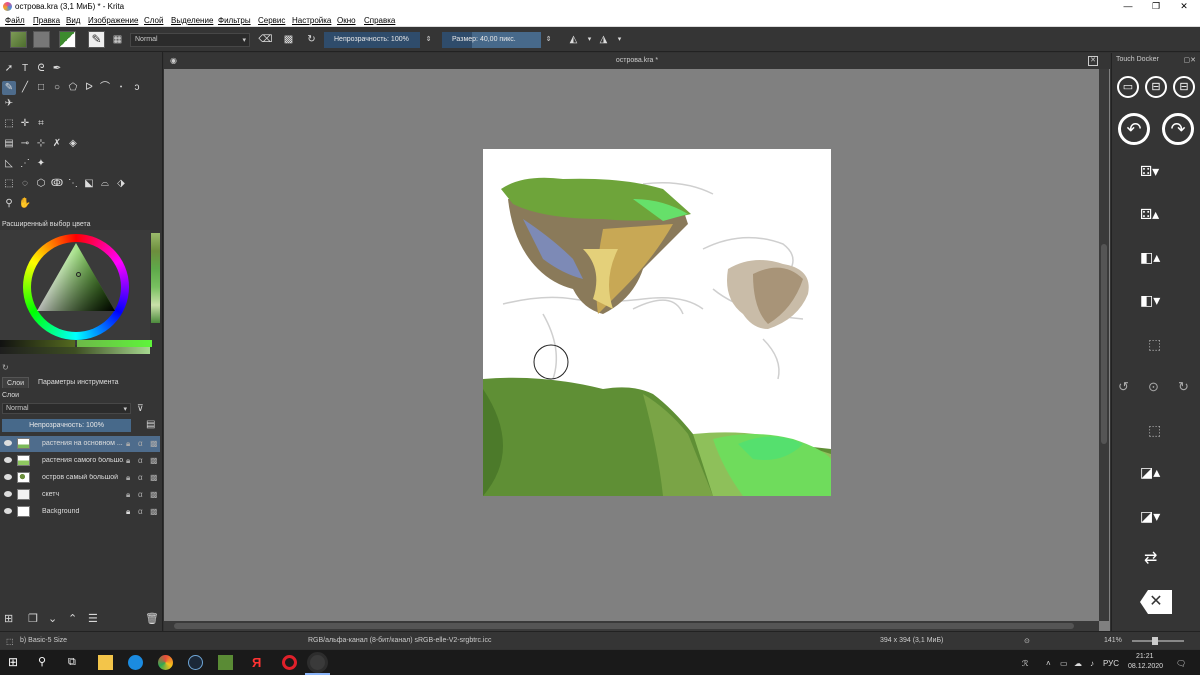 Image resolution: width=1200 pixels, height=675 pixels. I want to click on gradient-tool-icon: ▤, so click(9, 144).